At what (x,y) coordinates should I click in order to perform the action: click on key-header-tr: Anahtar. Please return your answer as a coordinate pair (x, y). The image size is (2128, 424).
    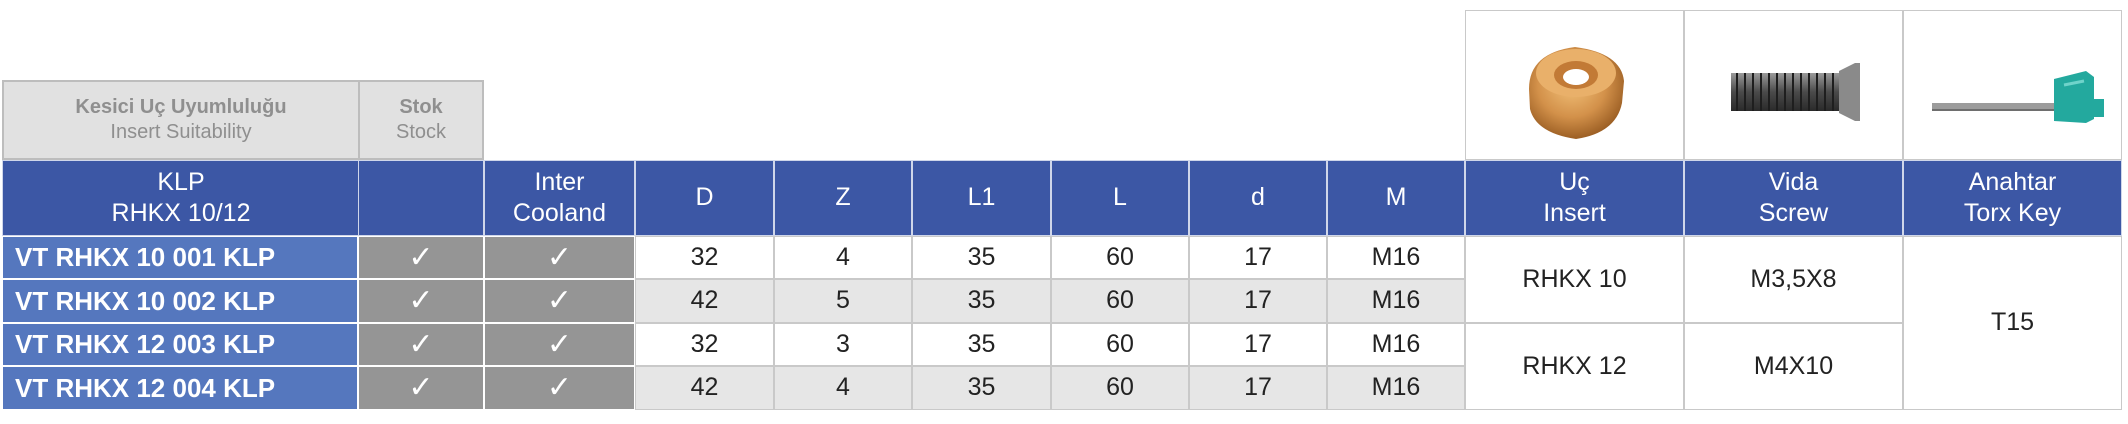
    Looking at the image, I should click on (2012, 181).